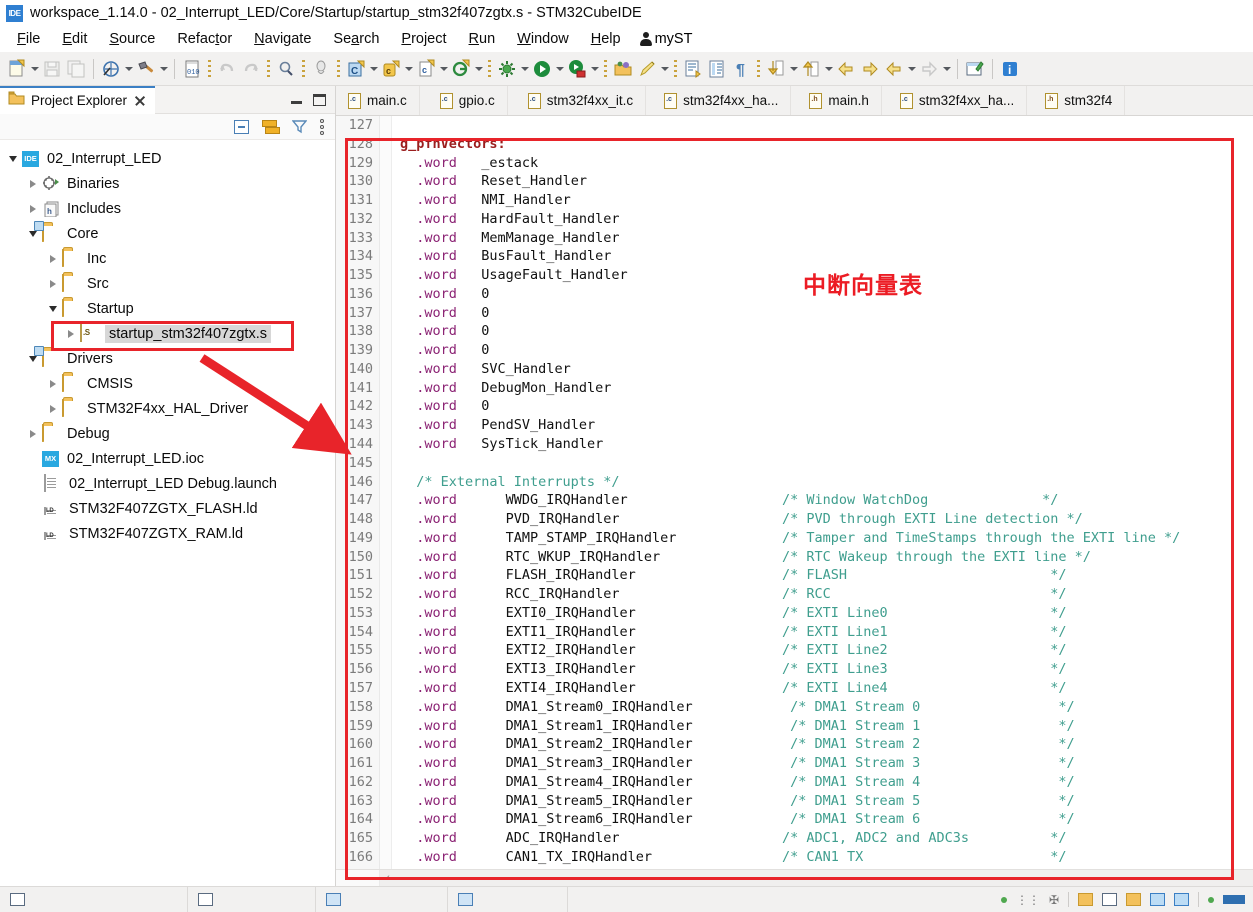  What do you see at coordinates (824, 878) in the screenshot?
I see `scroll-track` at bounding box center [824, 878].